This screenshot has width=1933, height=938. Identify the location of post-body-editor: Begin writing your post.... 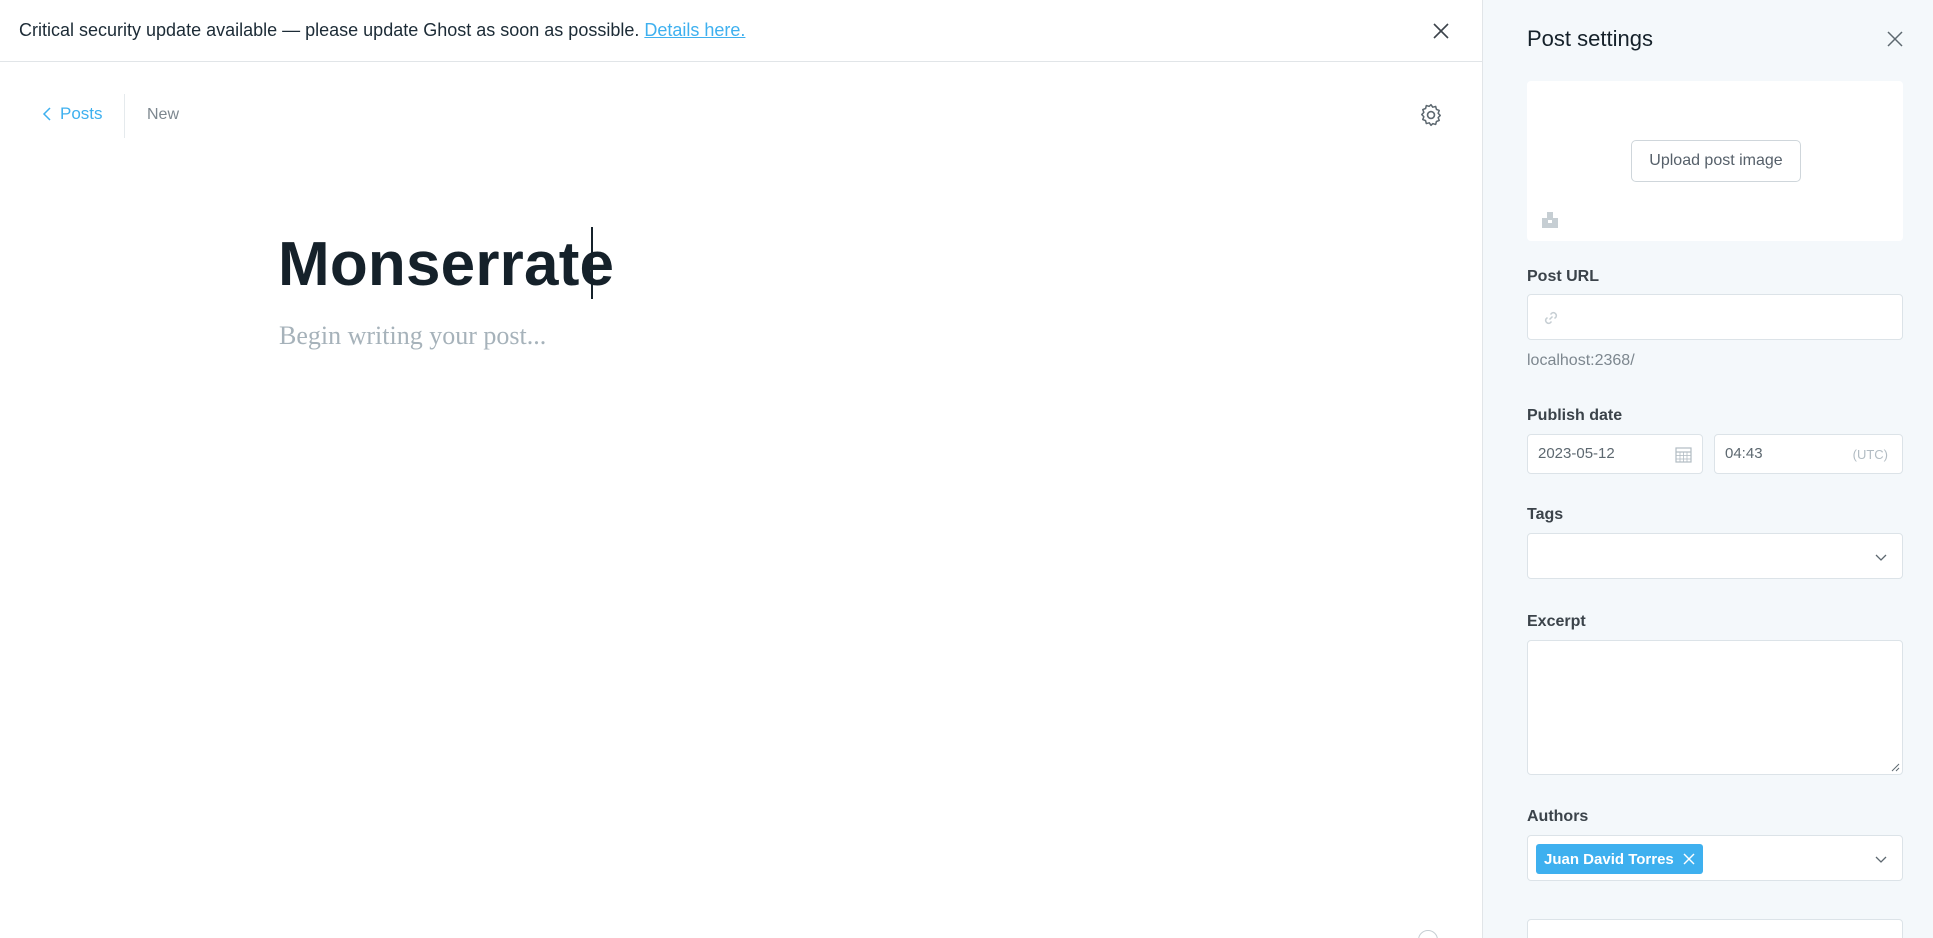
(412, 336).